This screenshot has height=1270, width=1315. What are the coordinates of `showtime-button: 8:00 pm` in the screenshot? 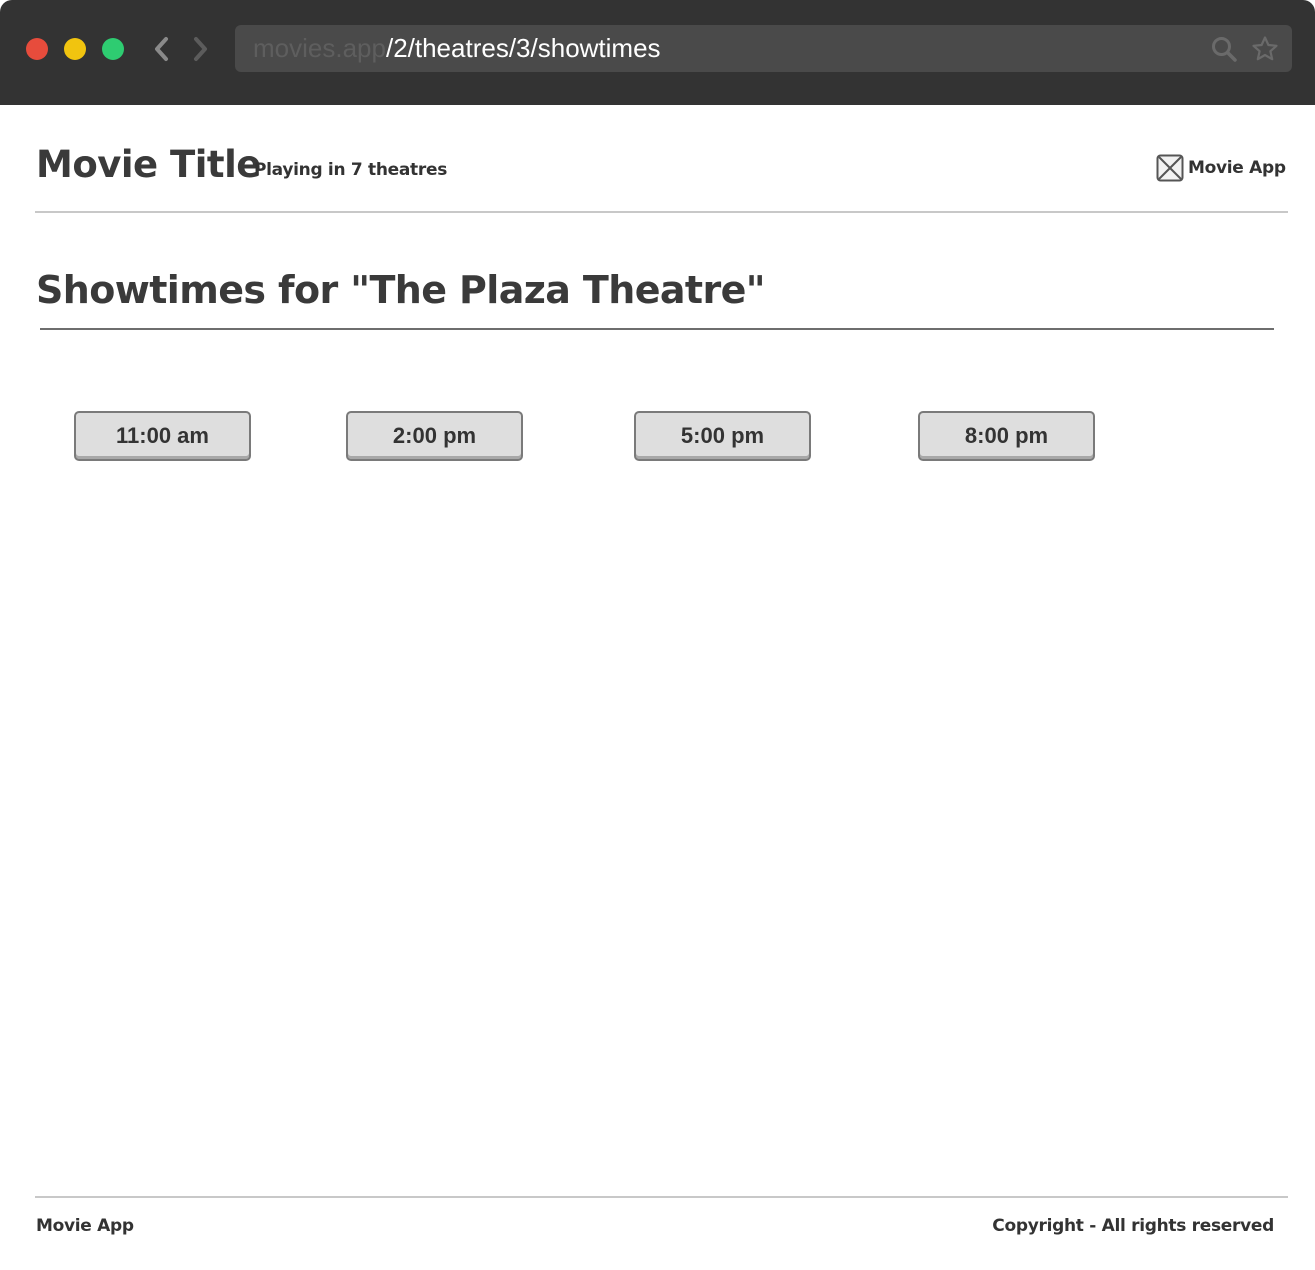 It's located at (1006, 436).